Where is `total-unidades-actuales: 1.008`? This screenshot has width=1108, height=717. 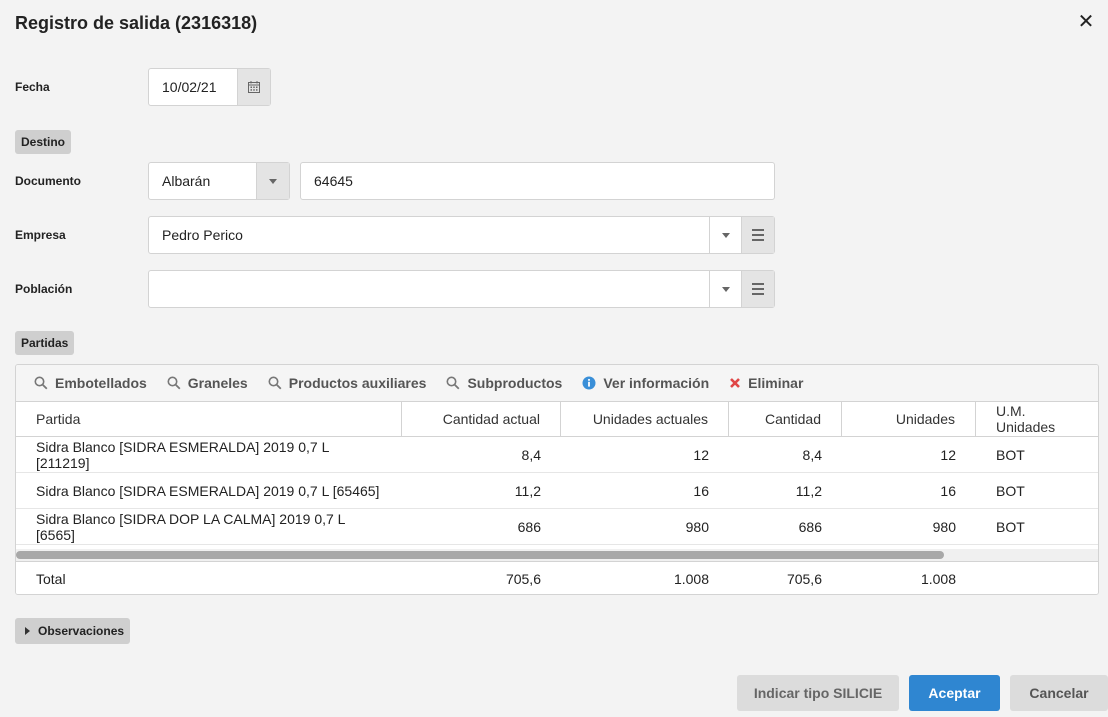 total-unidades-actuales: 1.008 is located at coordinates (691, 578).